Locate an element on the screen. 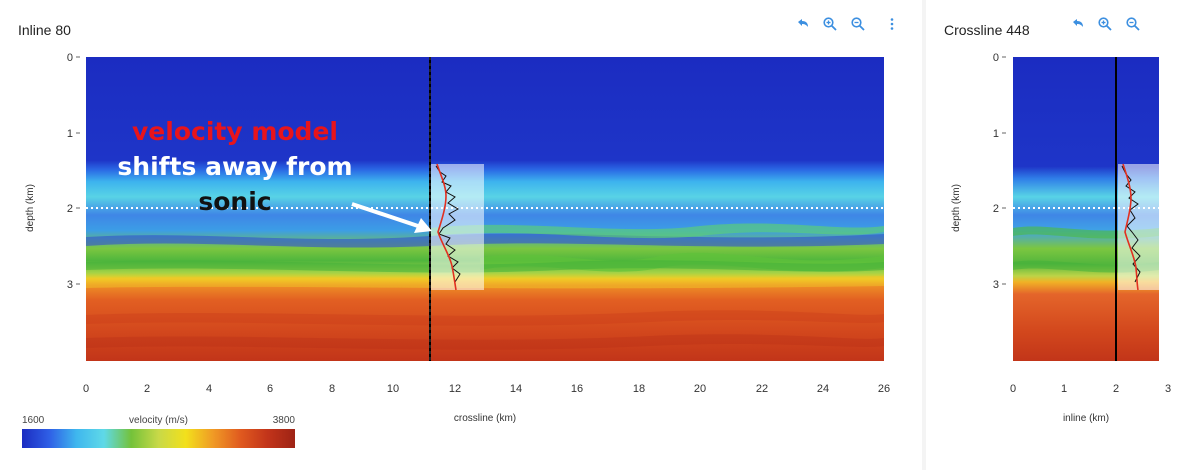 Image resolution: width=1200 pixels, height=470 pixels. x-tick-label: 6 is located at coordinates (270, 389).